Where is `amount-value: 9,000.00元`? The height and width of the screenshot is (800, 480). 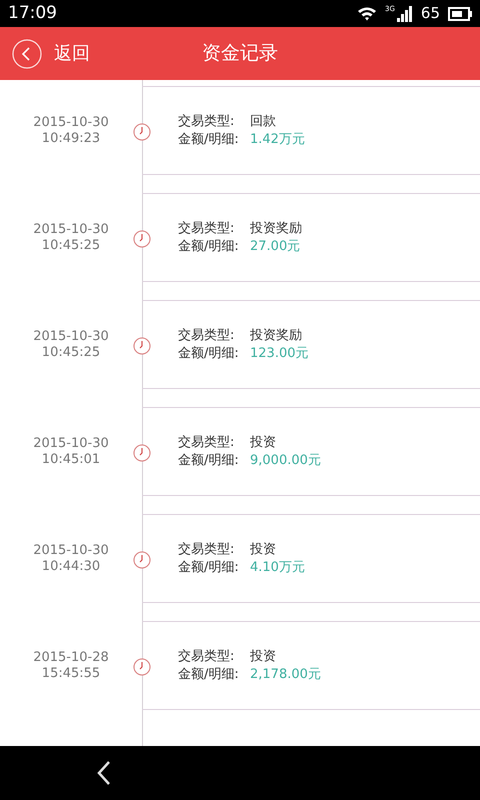 amount-value: 9,000.00元 is located at coordinates (285, 461).